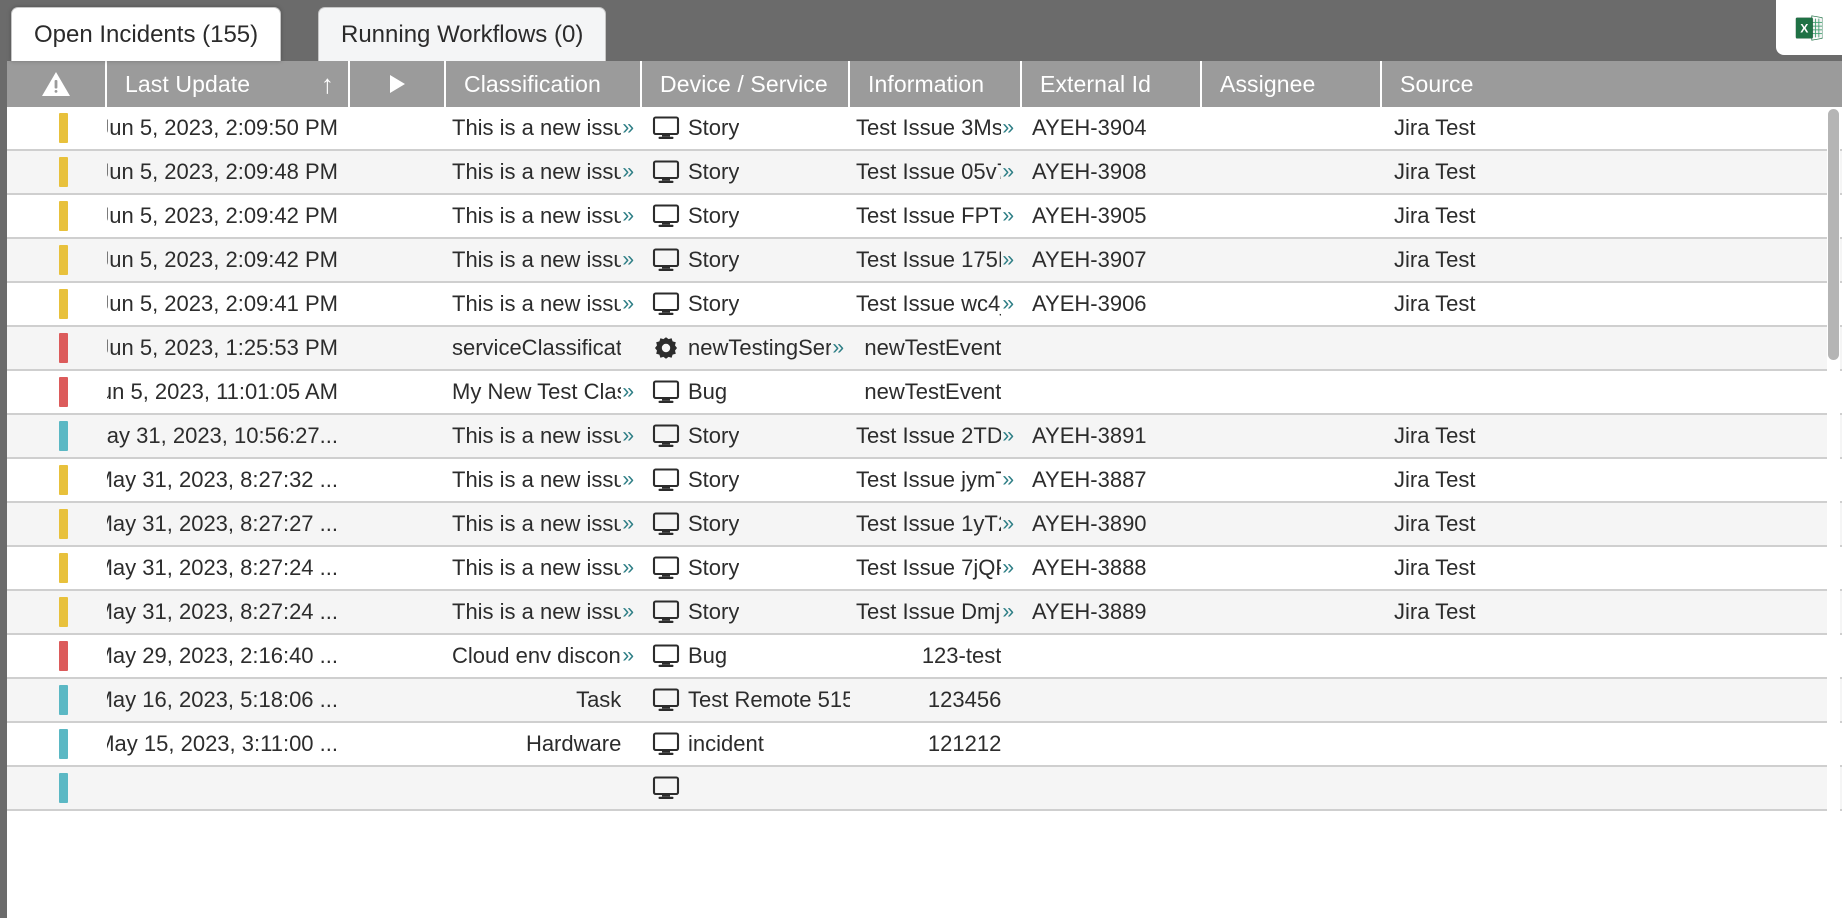 Image resolution: width=1842 pixels, height=918 pixels. What do you see at coordinates (1112, 788) in the screenshot?
I see `external-id-cell` at bounding box center [1112, 788].